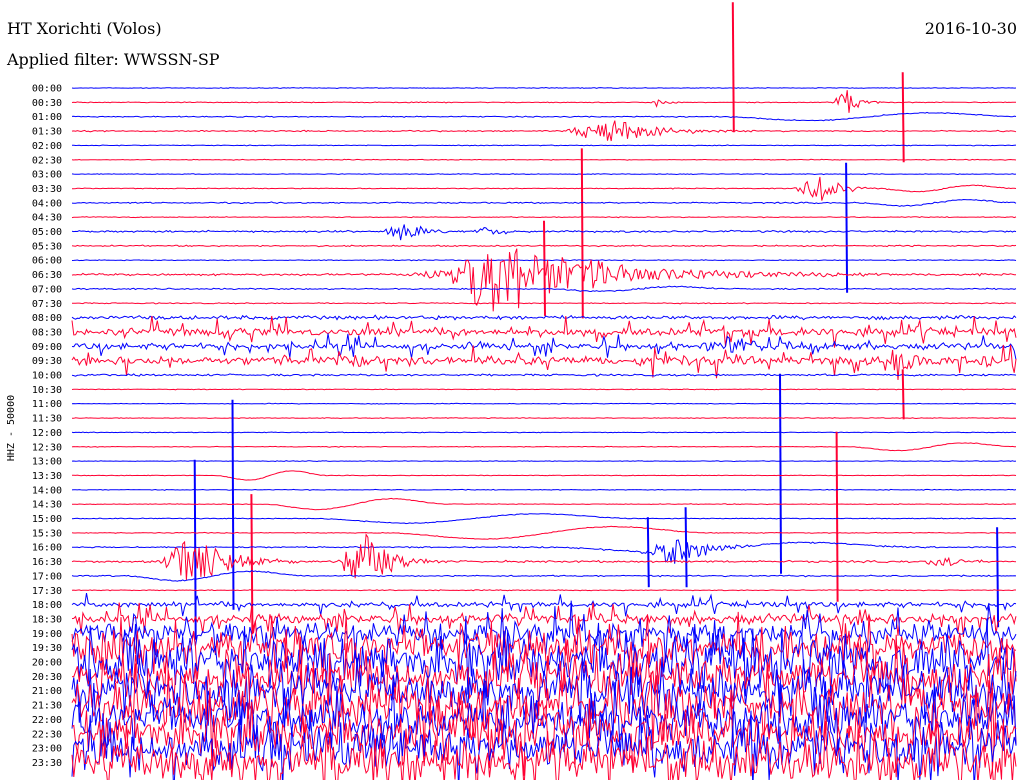  I want to click on time-label: 10:00, so click(47, 376).